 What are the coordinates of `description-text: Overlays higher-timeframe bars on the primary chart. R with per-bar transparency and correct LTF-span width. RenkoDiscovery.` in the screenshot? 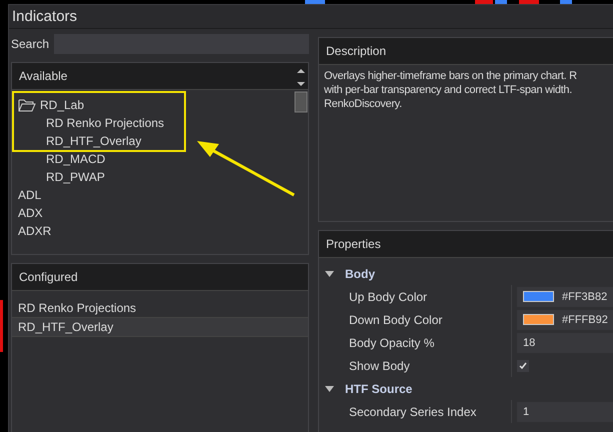 It's located at (450, 90).